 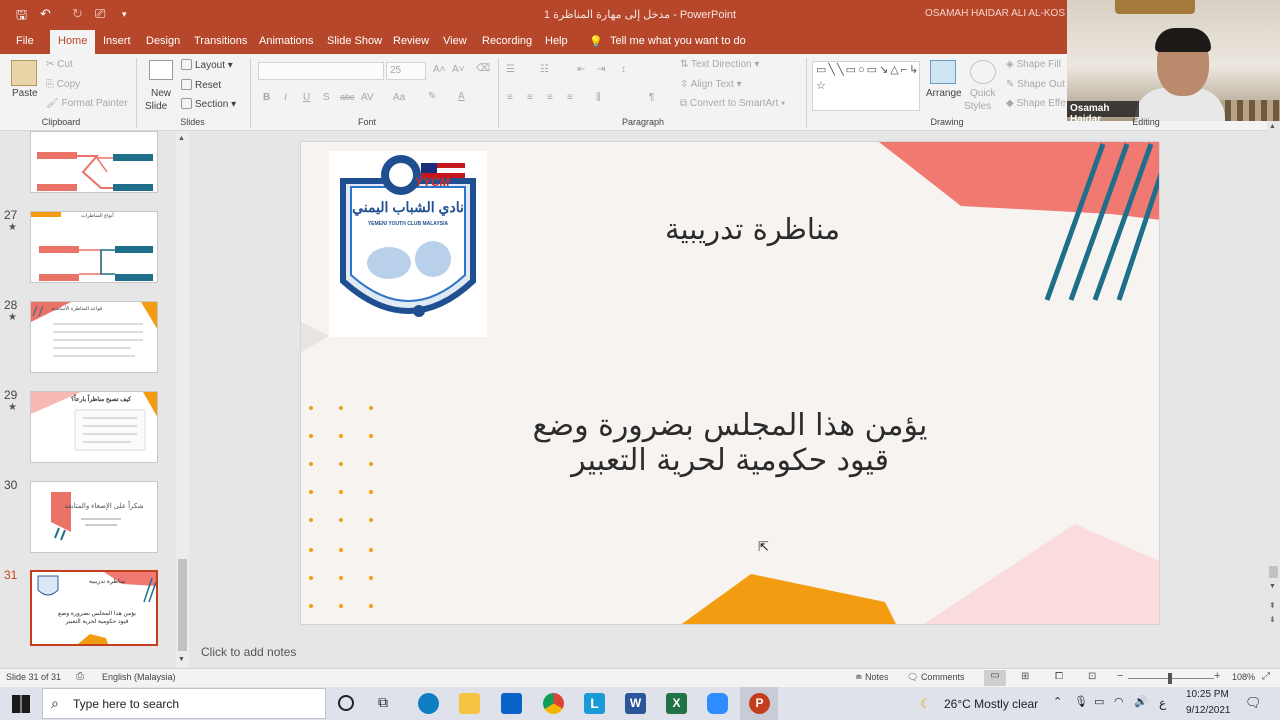 What do you see at coordinates (220, 41) in the screenshot?
I see `tab-transitions: Transitions` at bounding box center [220, 41].